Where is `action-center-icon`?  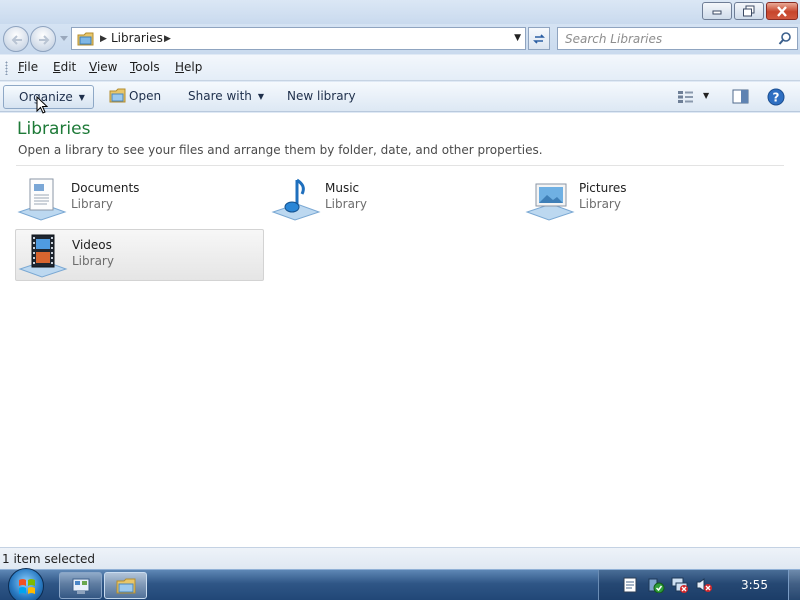 action-center-icon is located at coordinates (656, 585).